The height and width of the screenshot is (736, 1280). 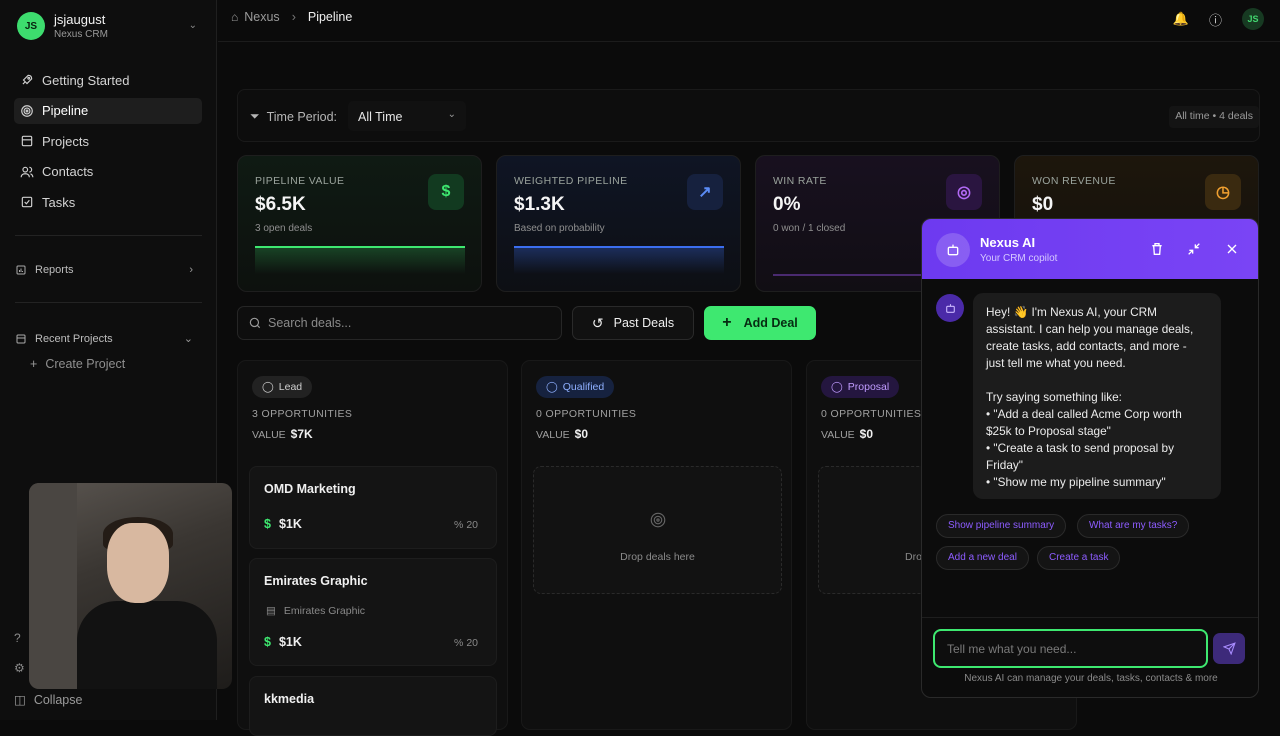 What do you see at coordinates (108, 172) in the screenshot?
I see `sidebar-item-contacts: Contacts` at bounding box center [108, 172].